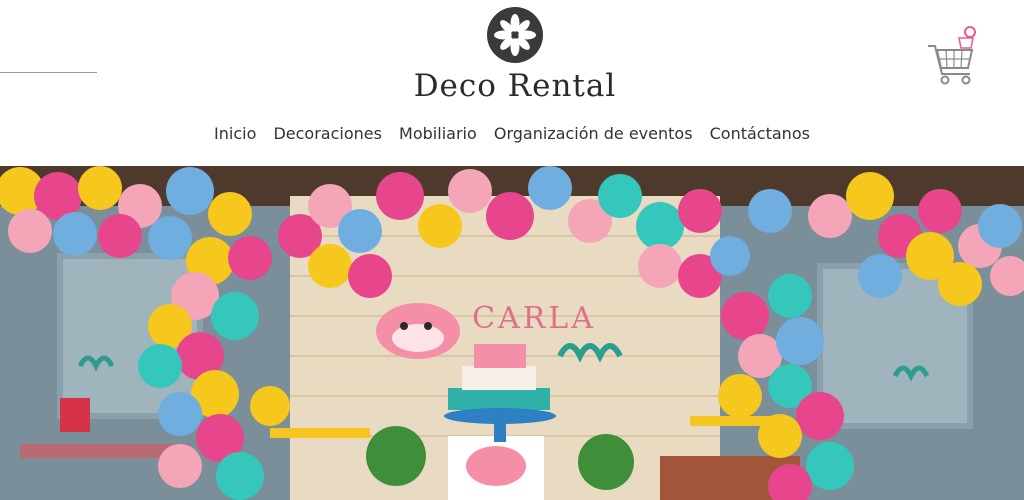  Describe the element at coordinates (235, 133) in the screenshot. I see `nav-item-inicio: Inicio` at that location.